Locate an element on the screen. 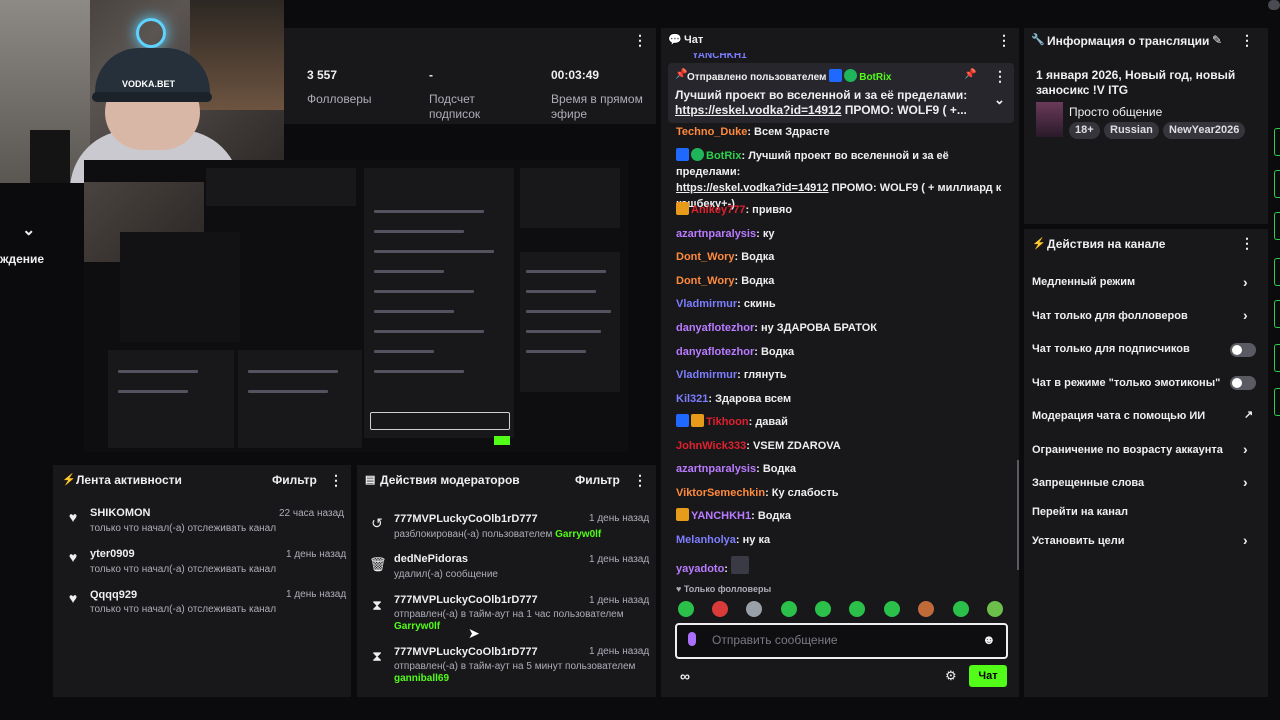 This screenshot has height=720, width=1280. chat-message: Vladmirmur: глянуть is located at coordinates (731, 375).